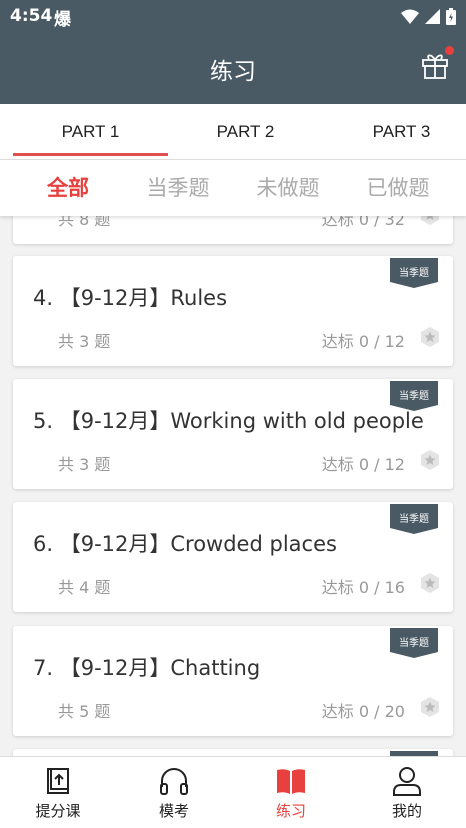 Image resolution: width=466 pixels, height=828 pixels. I want to click on nav-item-mock-test: 模考, so click(174, 792).